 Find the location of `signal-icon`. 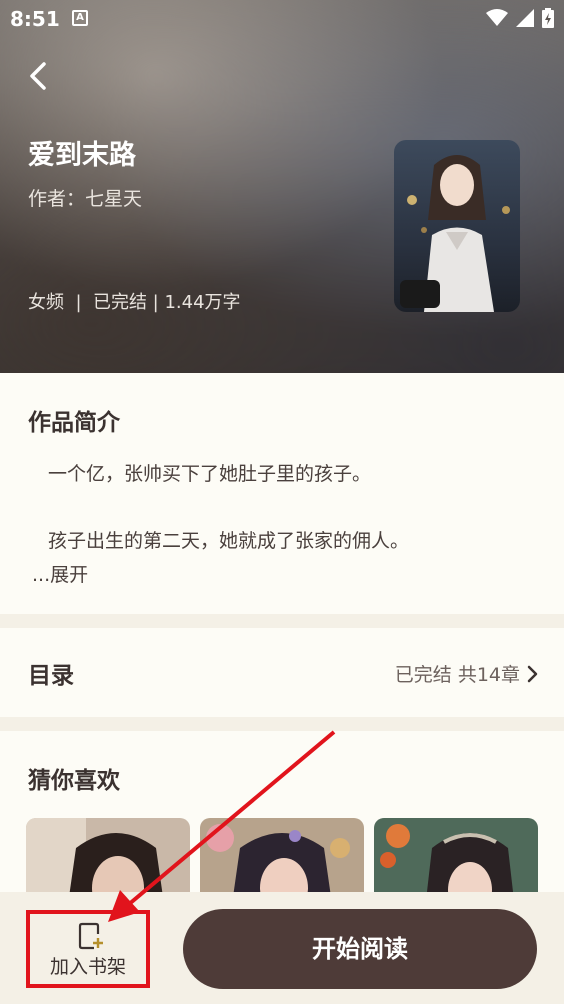

signal-icon is located at coordinates (525, 18).